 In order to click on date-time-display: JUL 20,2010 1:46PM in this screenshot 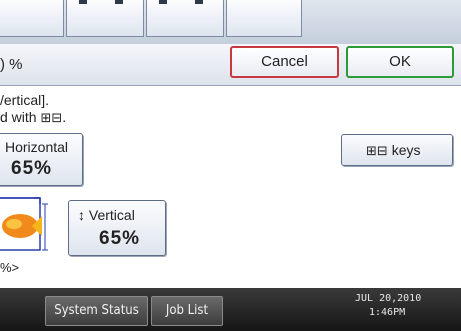, I will do `click(388, 306)`.